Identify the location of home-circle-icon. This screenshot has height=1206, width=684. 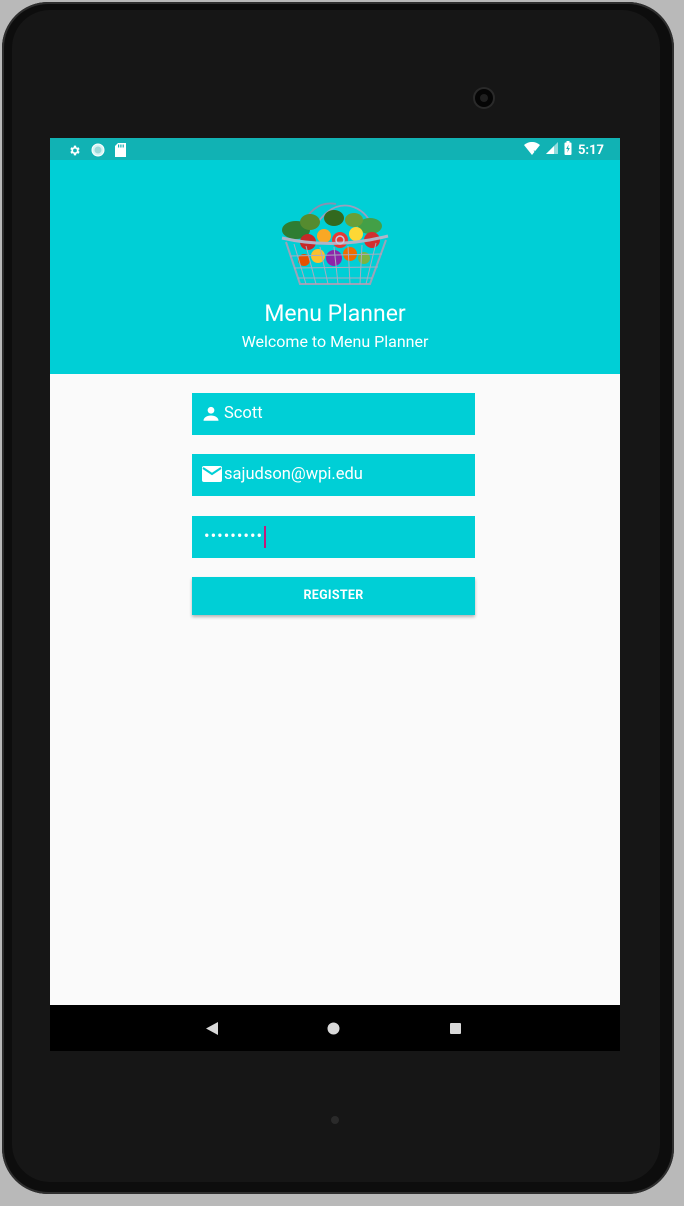
(333, 1028).